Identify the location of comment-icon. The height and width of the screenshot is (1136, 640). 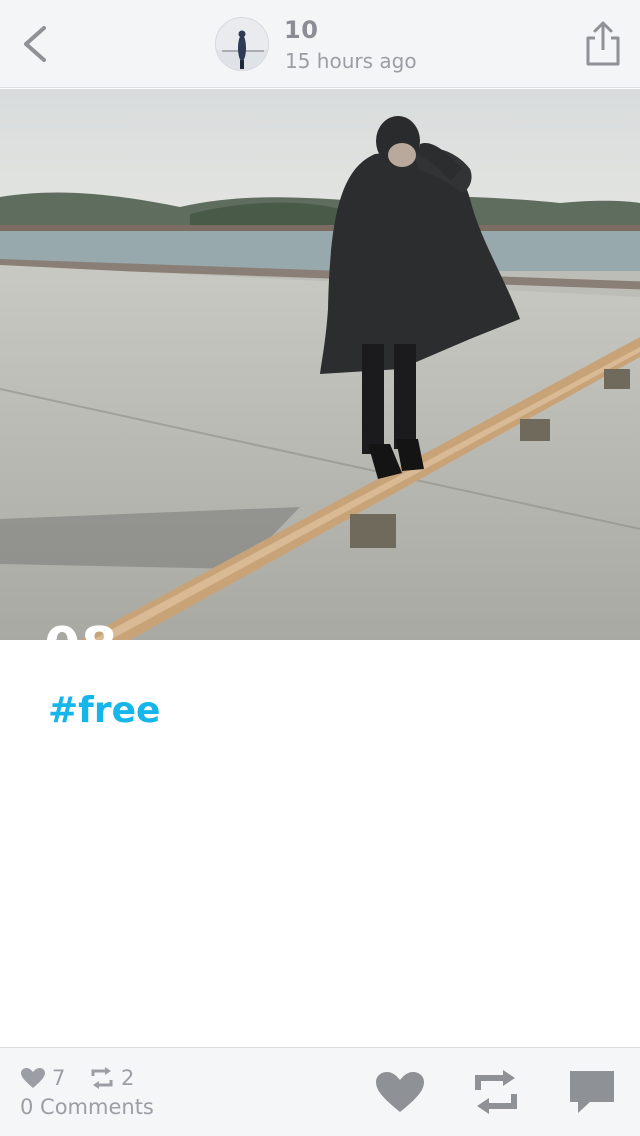
(592, 1092).